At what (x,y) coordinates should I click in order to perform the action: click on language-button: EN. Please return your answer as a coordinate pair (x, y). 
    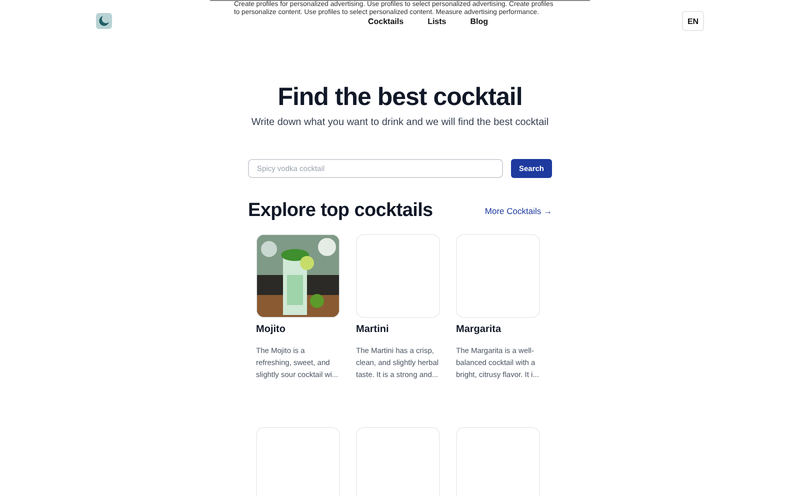
    Looking at the image, I should click on (693, 21).